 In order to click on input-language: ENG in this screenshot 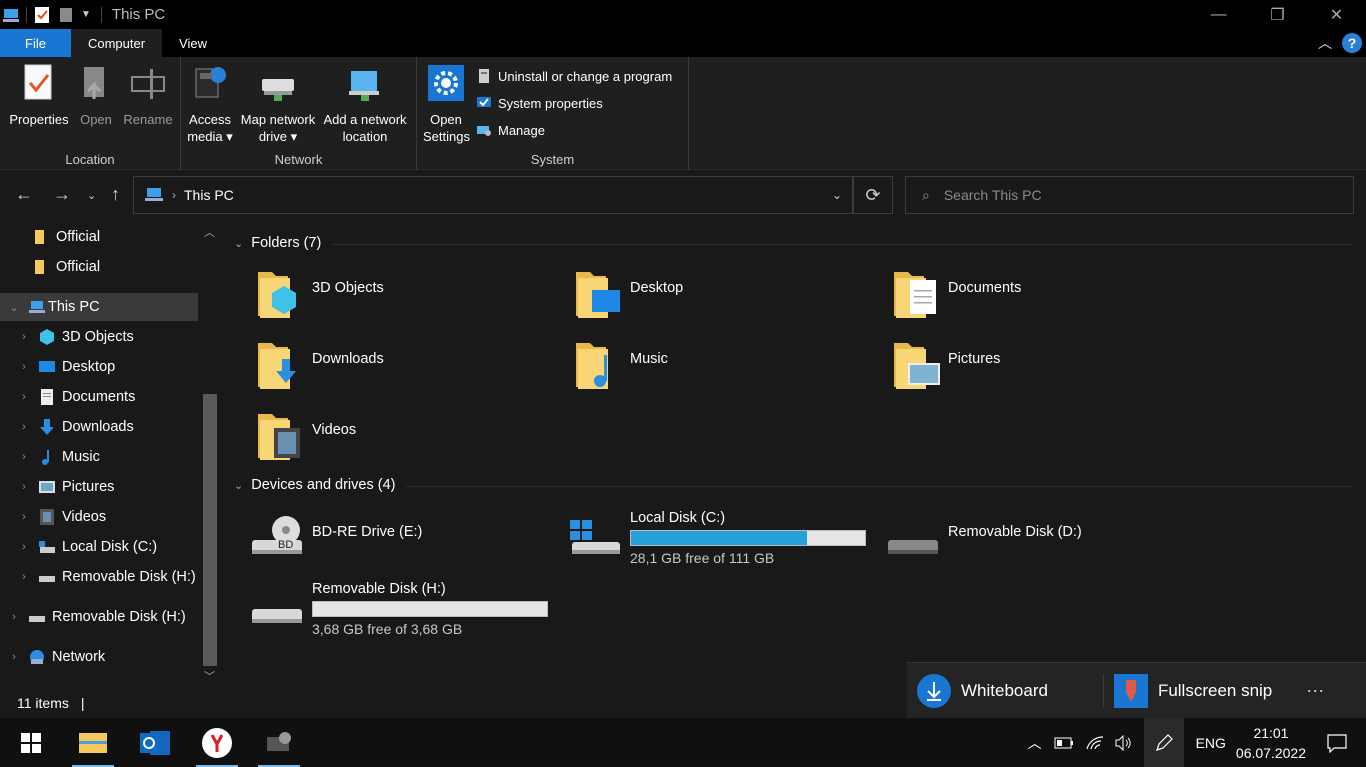, I will do `click(1211, 743)`.